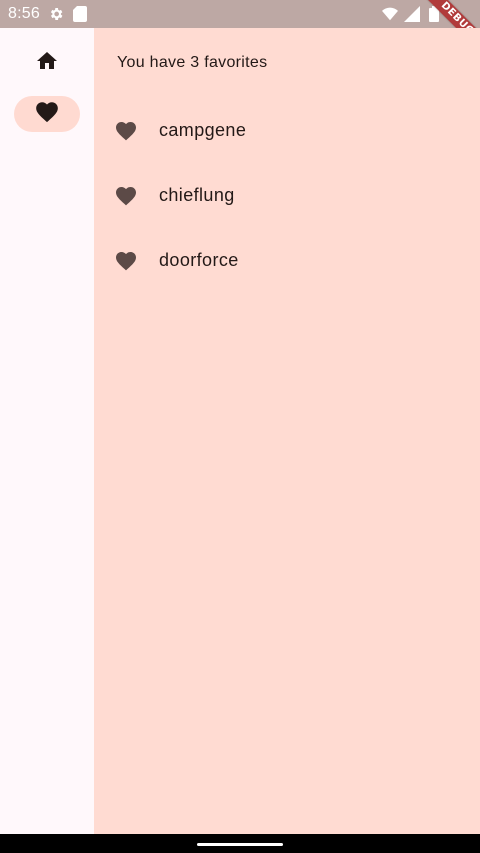  What do you see at coordinates (390, 14) in the screenshot?
I see `wifi-icon` at bounding box center [390, 14].